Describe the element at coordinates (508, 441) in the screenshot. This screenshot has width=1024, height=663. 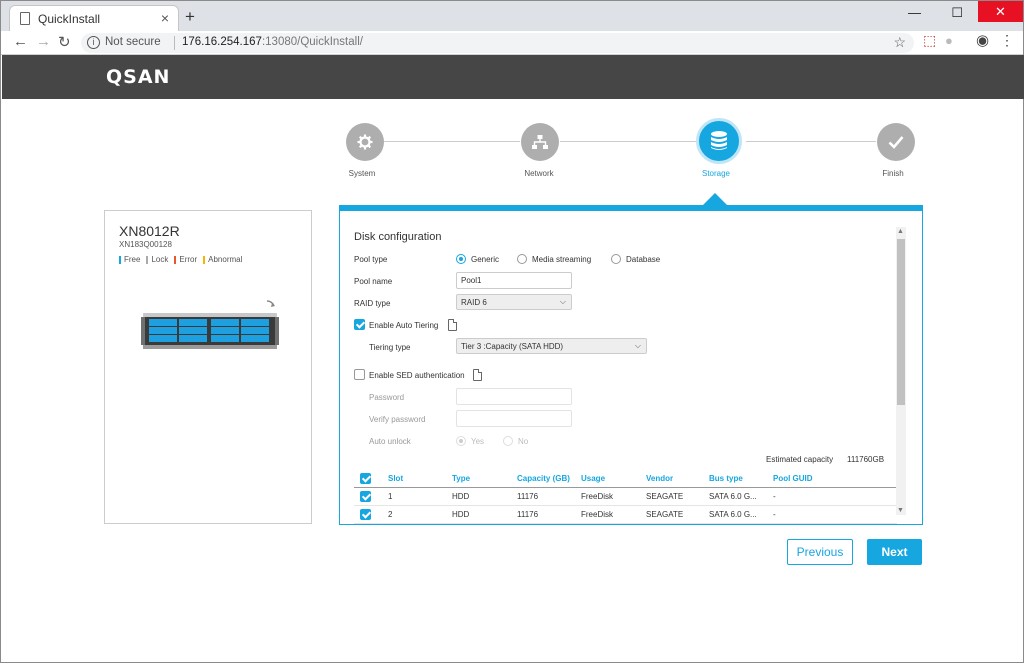
I see `radio-auto-unlock-no` at that location.